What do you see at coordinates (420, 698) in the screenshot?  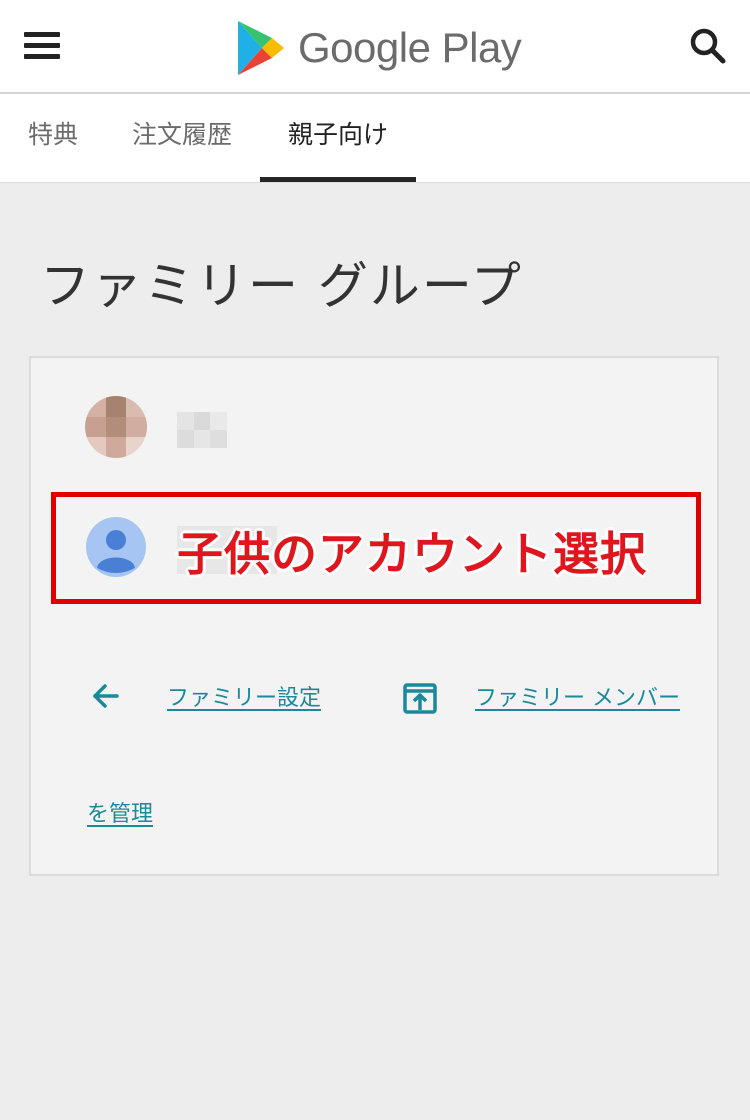 I see `open-in-new-icon` at bounding box center [420, 698].